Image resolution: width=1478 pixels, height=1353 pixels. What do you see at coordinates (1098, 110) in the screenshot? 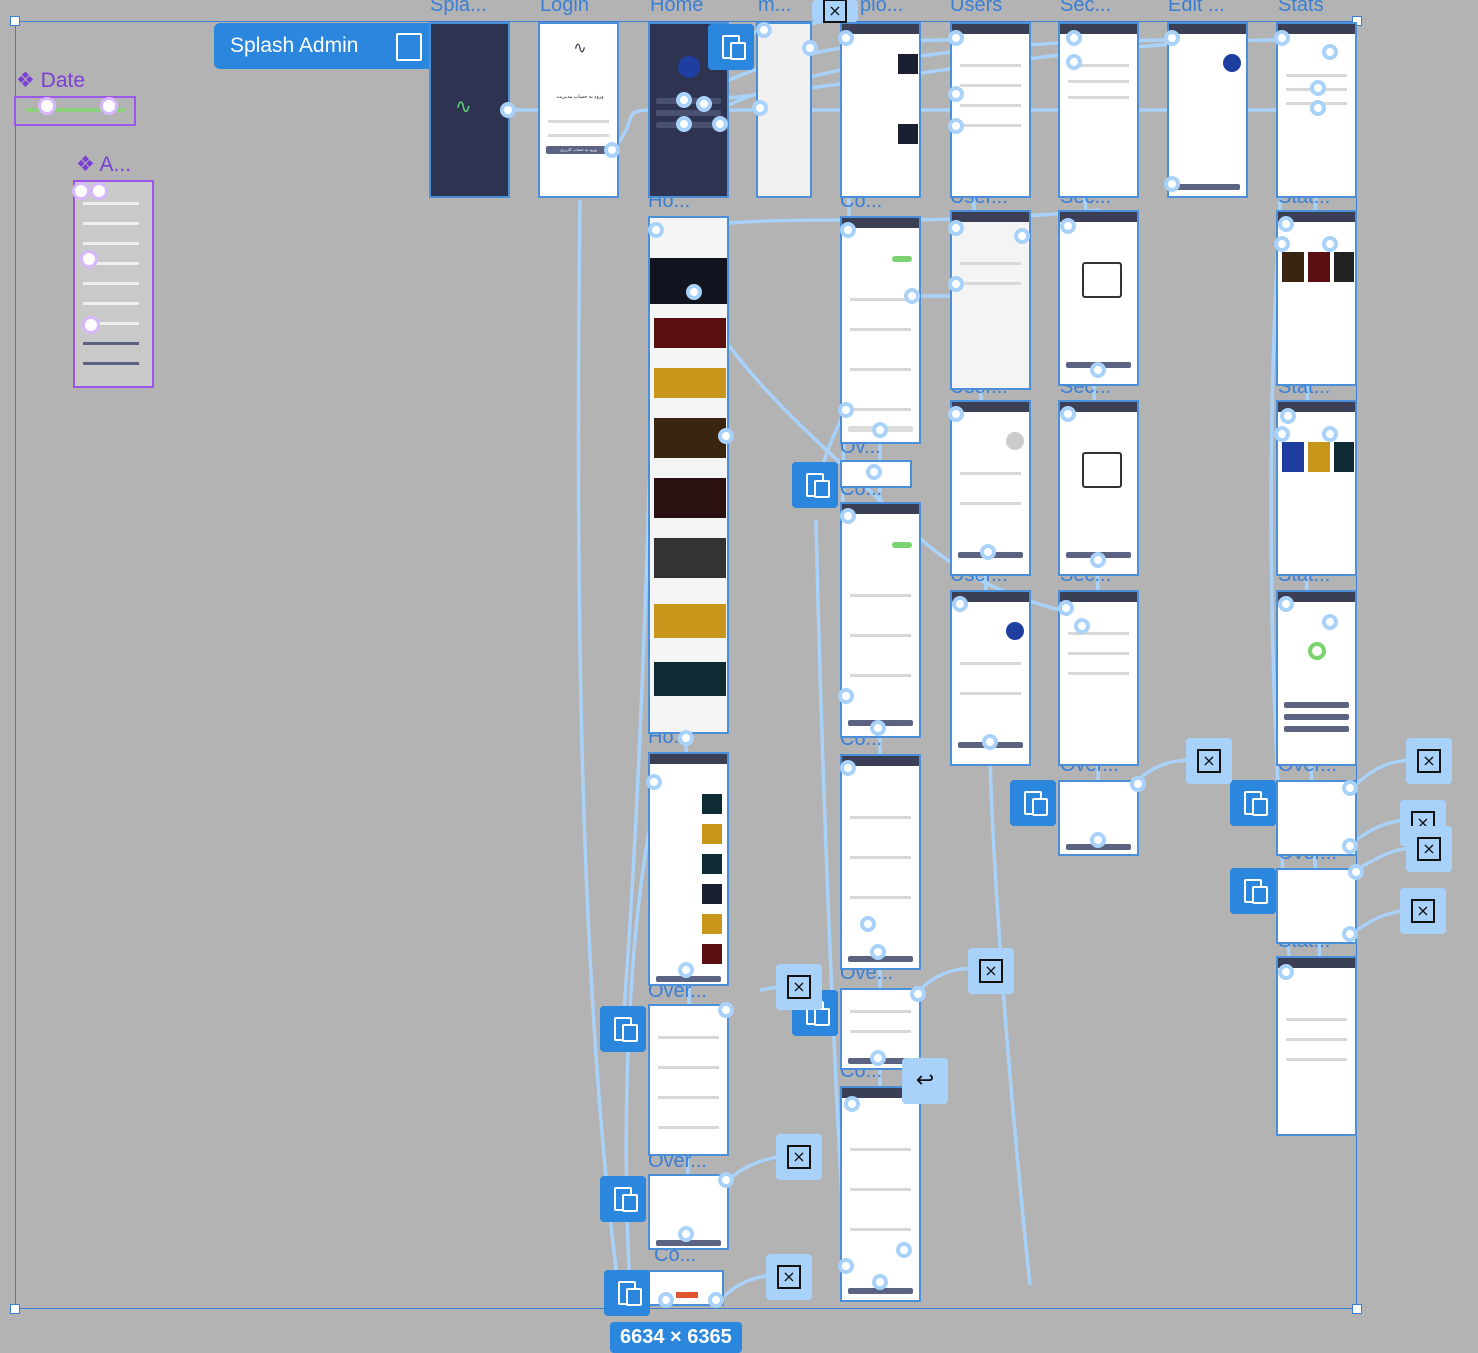
I see `frame-security` at bounding box center [1098, 110].